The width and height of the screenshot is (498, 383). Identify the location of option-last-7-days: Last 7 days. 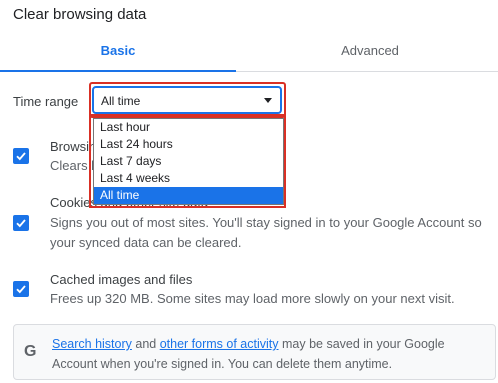
(188, 161).